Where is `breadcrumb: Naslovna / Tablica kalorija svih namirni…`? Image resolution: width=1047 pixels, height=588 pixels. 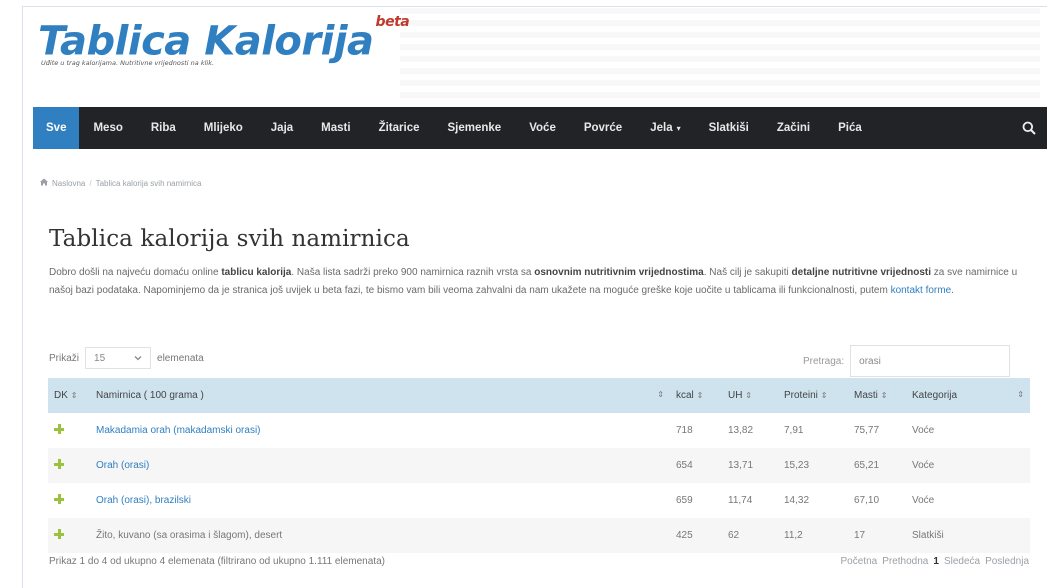 breadcrumb: Naslovna / Tablica kalorija svih namirni… is located at coordinates (120, 183).